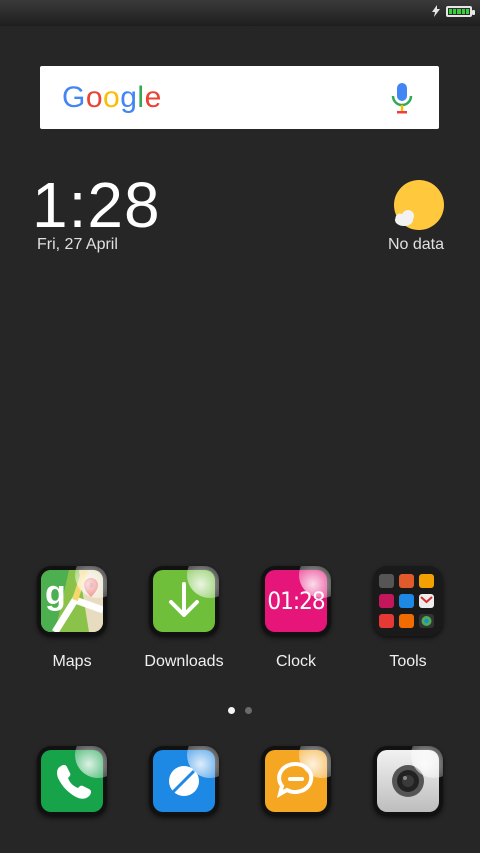 The height and width of the screenshot is (853, 480). What do you see at coordinates (184, 601) in the screenshot?
I see `downloads-icon` at bounding box center [184, 601].